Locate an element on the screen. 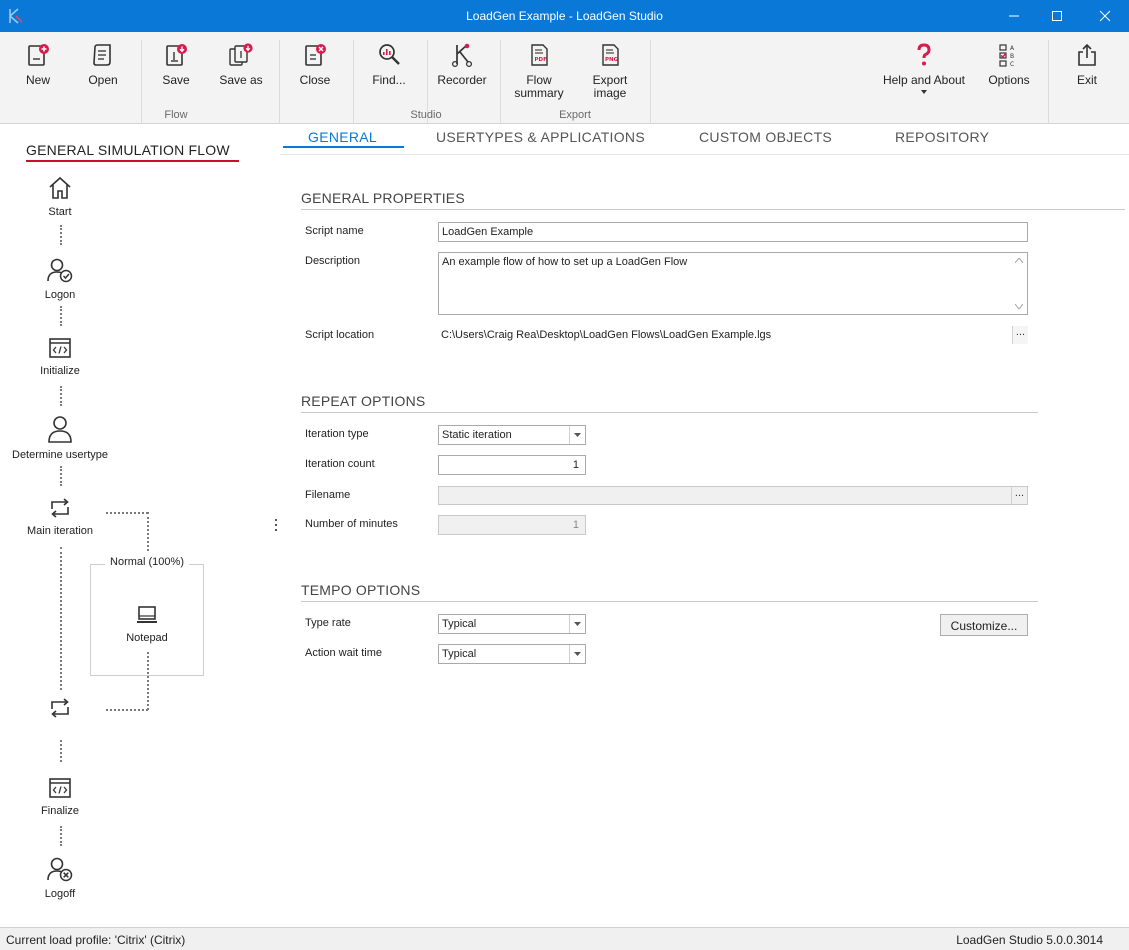 The image size is (1129, 950). options-button: A B C Options is located at coordinates (1009, 73).